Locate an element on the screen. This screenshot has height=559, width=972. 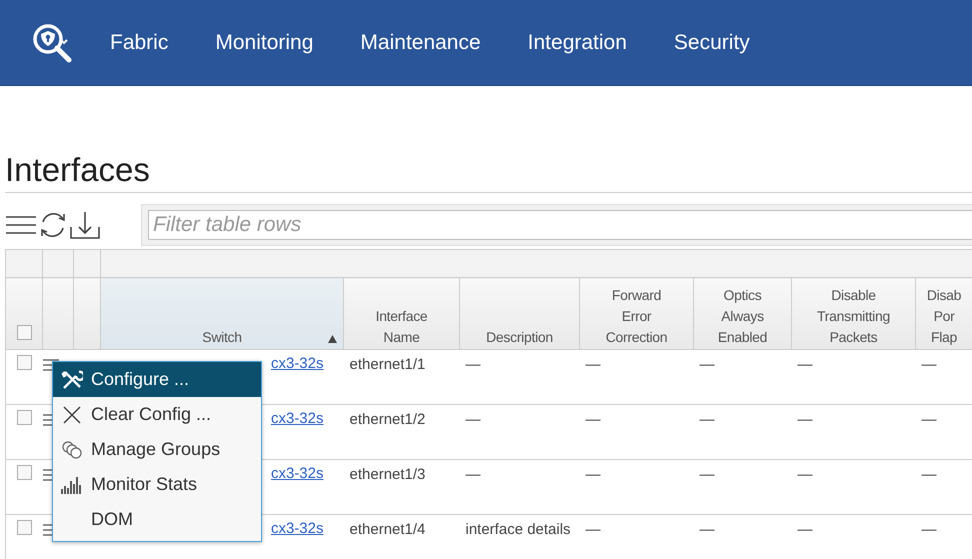
column-header: Interface Name is located at coordinates (402, 314).